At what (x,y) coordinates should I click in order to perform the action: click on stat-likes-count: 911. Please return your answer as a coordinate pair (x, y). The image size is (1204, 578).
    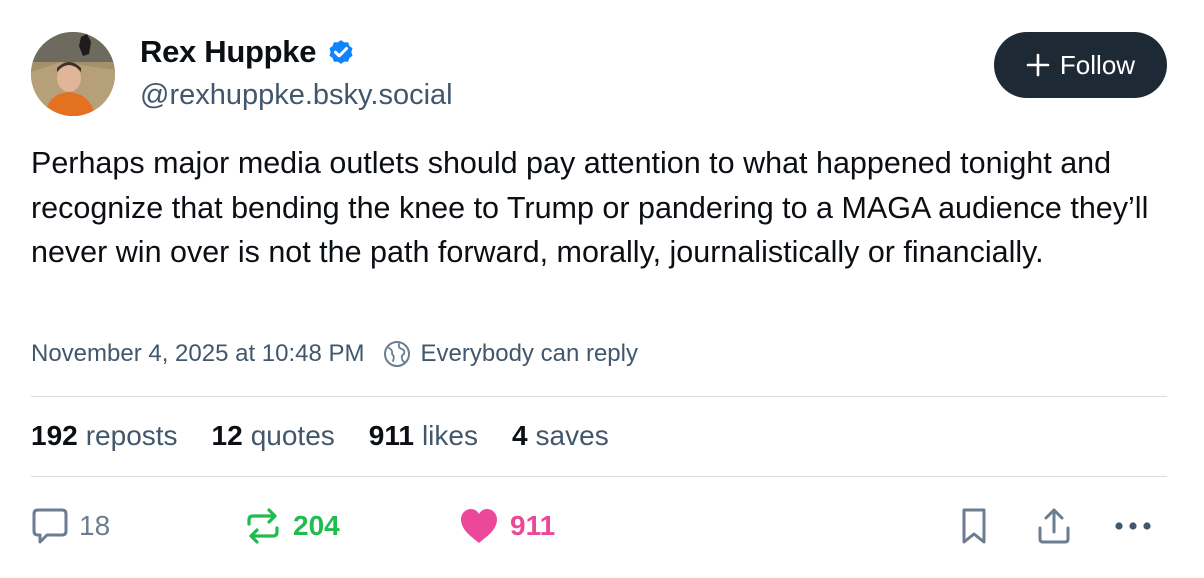
    Looking at the image, I should click on (391, 435).